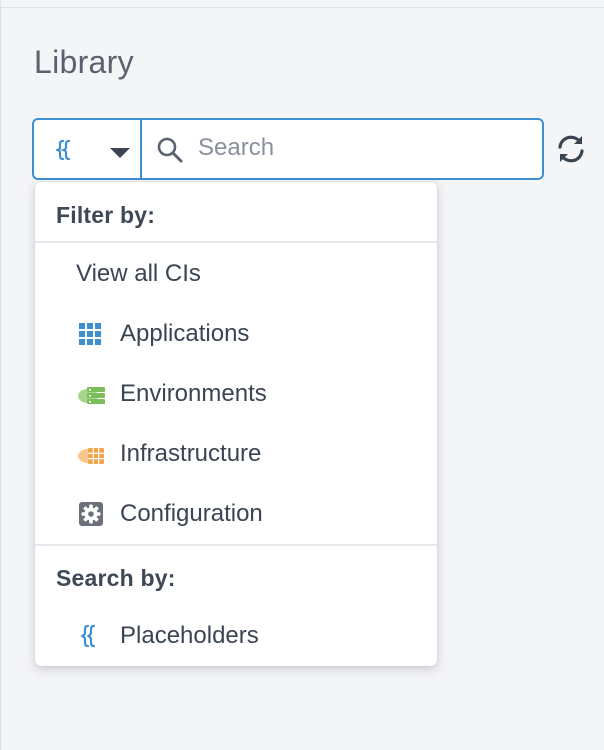  Describe the element at coordinates (106, 215) in the screenshot. I see `filter-by-header: Filter by:` at that location.